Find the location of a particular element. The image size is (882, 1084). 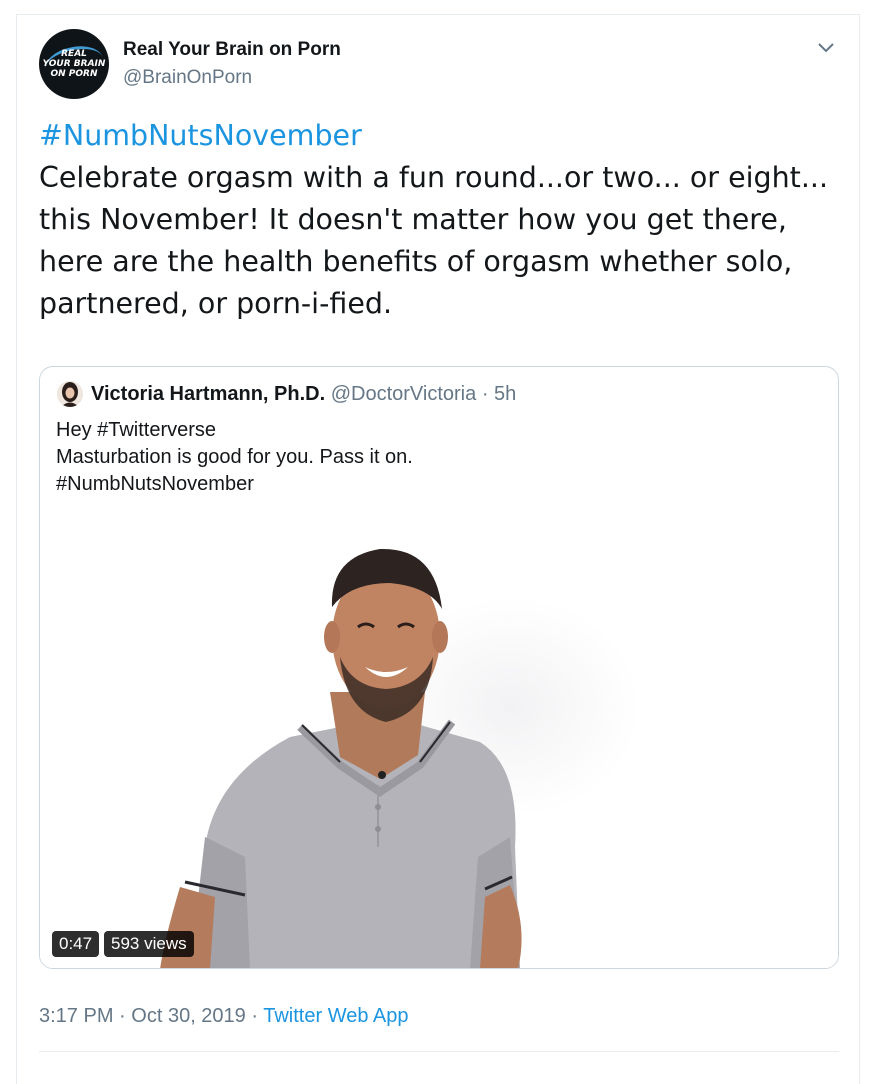

chevron-down-icon is located at coordinates (826, 48).